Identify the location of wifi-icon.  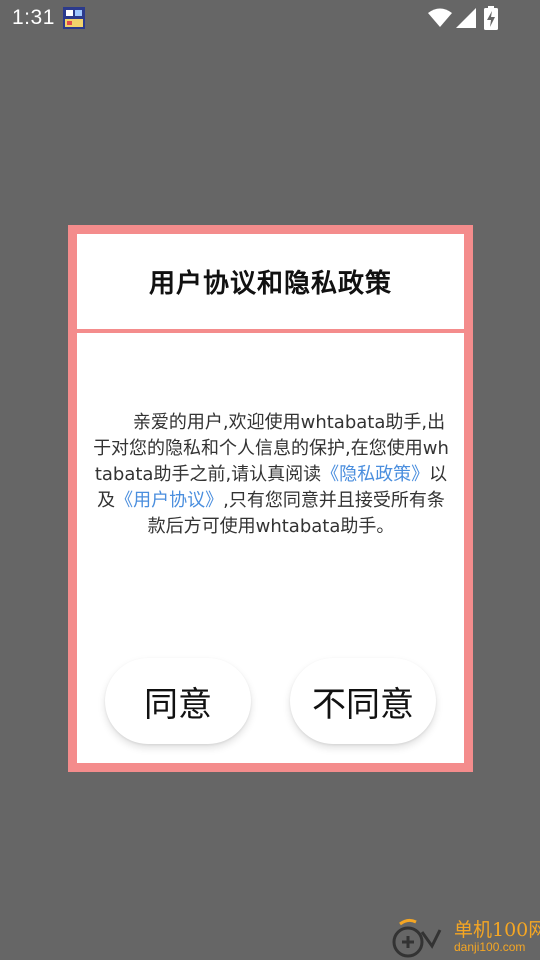
(440, 17).